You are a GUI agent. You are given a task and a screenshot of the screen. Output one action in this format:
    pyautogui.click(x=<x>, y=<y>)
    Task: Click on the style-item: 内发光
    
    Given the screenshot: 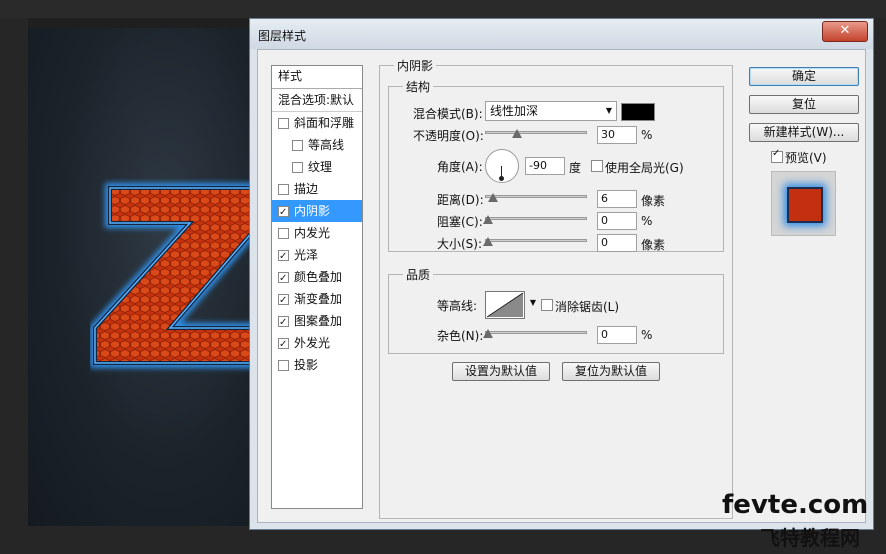 What is the action you would take?
    pyautogui.click(x=317, y=233)
    